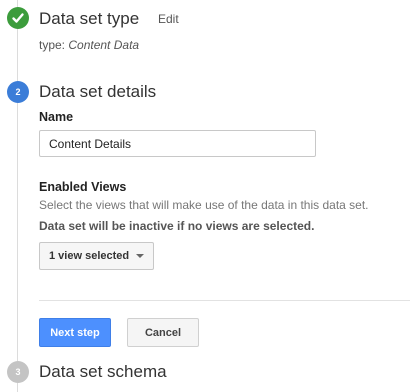  I want to click on views-dropdown-label: 1 view selected, so click(89, 256).